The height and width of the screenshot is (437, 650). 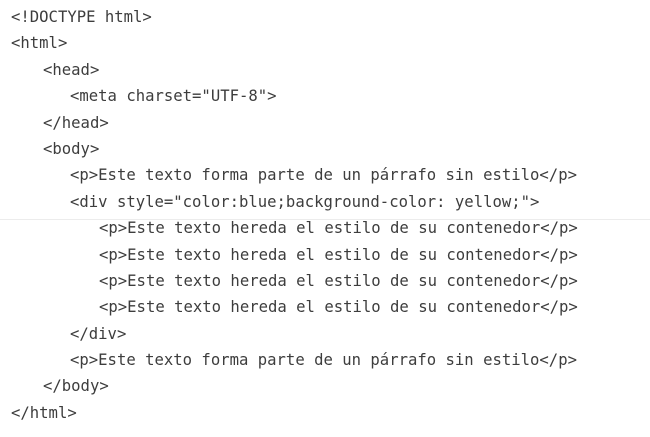 I want to click on code-line-meta: <meta charset="UTF-8">, so click(x=173, y=96).